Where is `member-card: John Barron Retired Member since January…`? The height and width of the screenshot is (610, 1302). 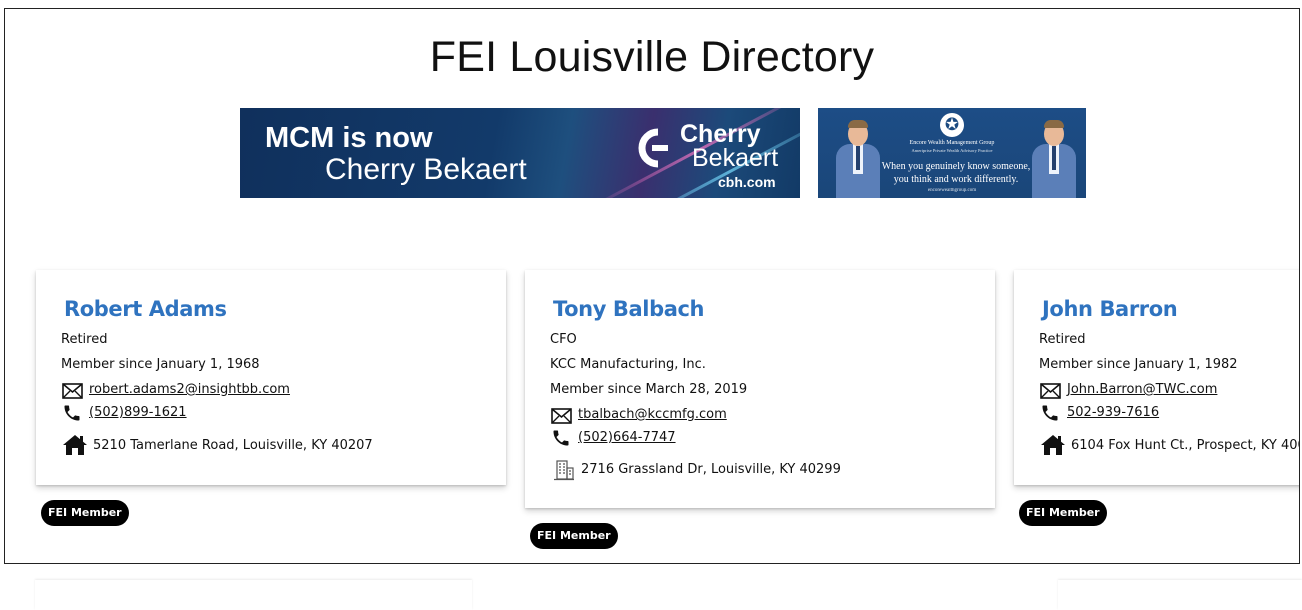 member-card: John Barron Retired Member since January… is located at coordinates (1157, 377).